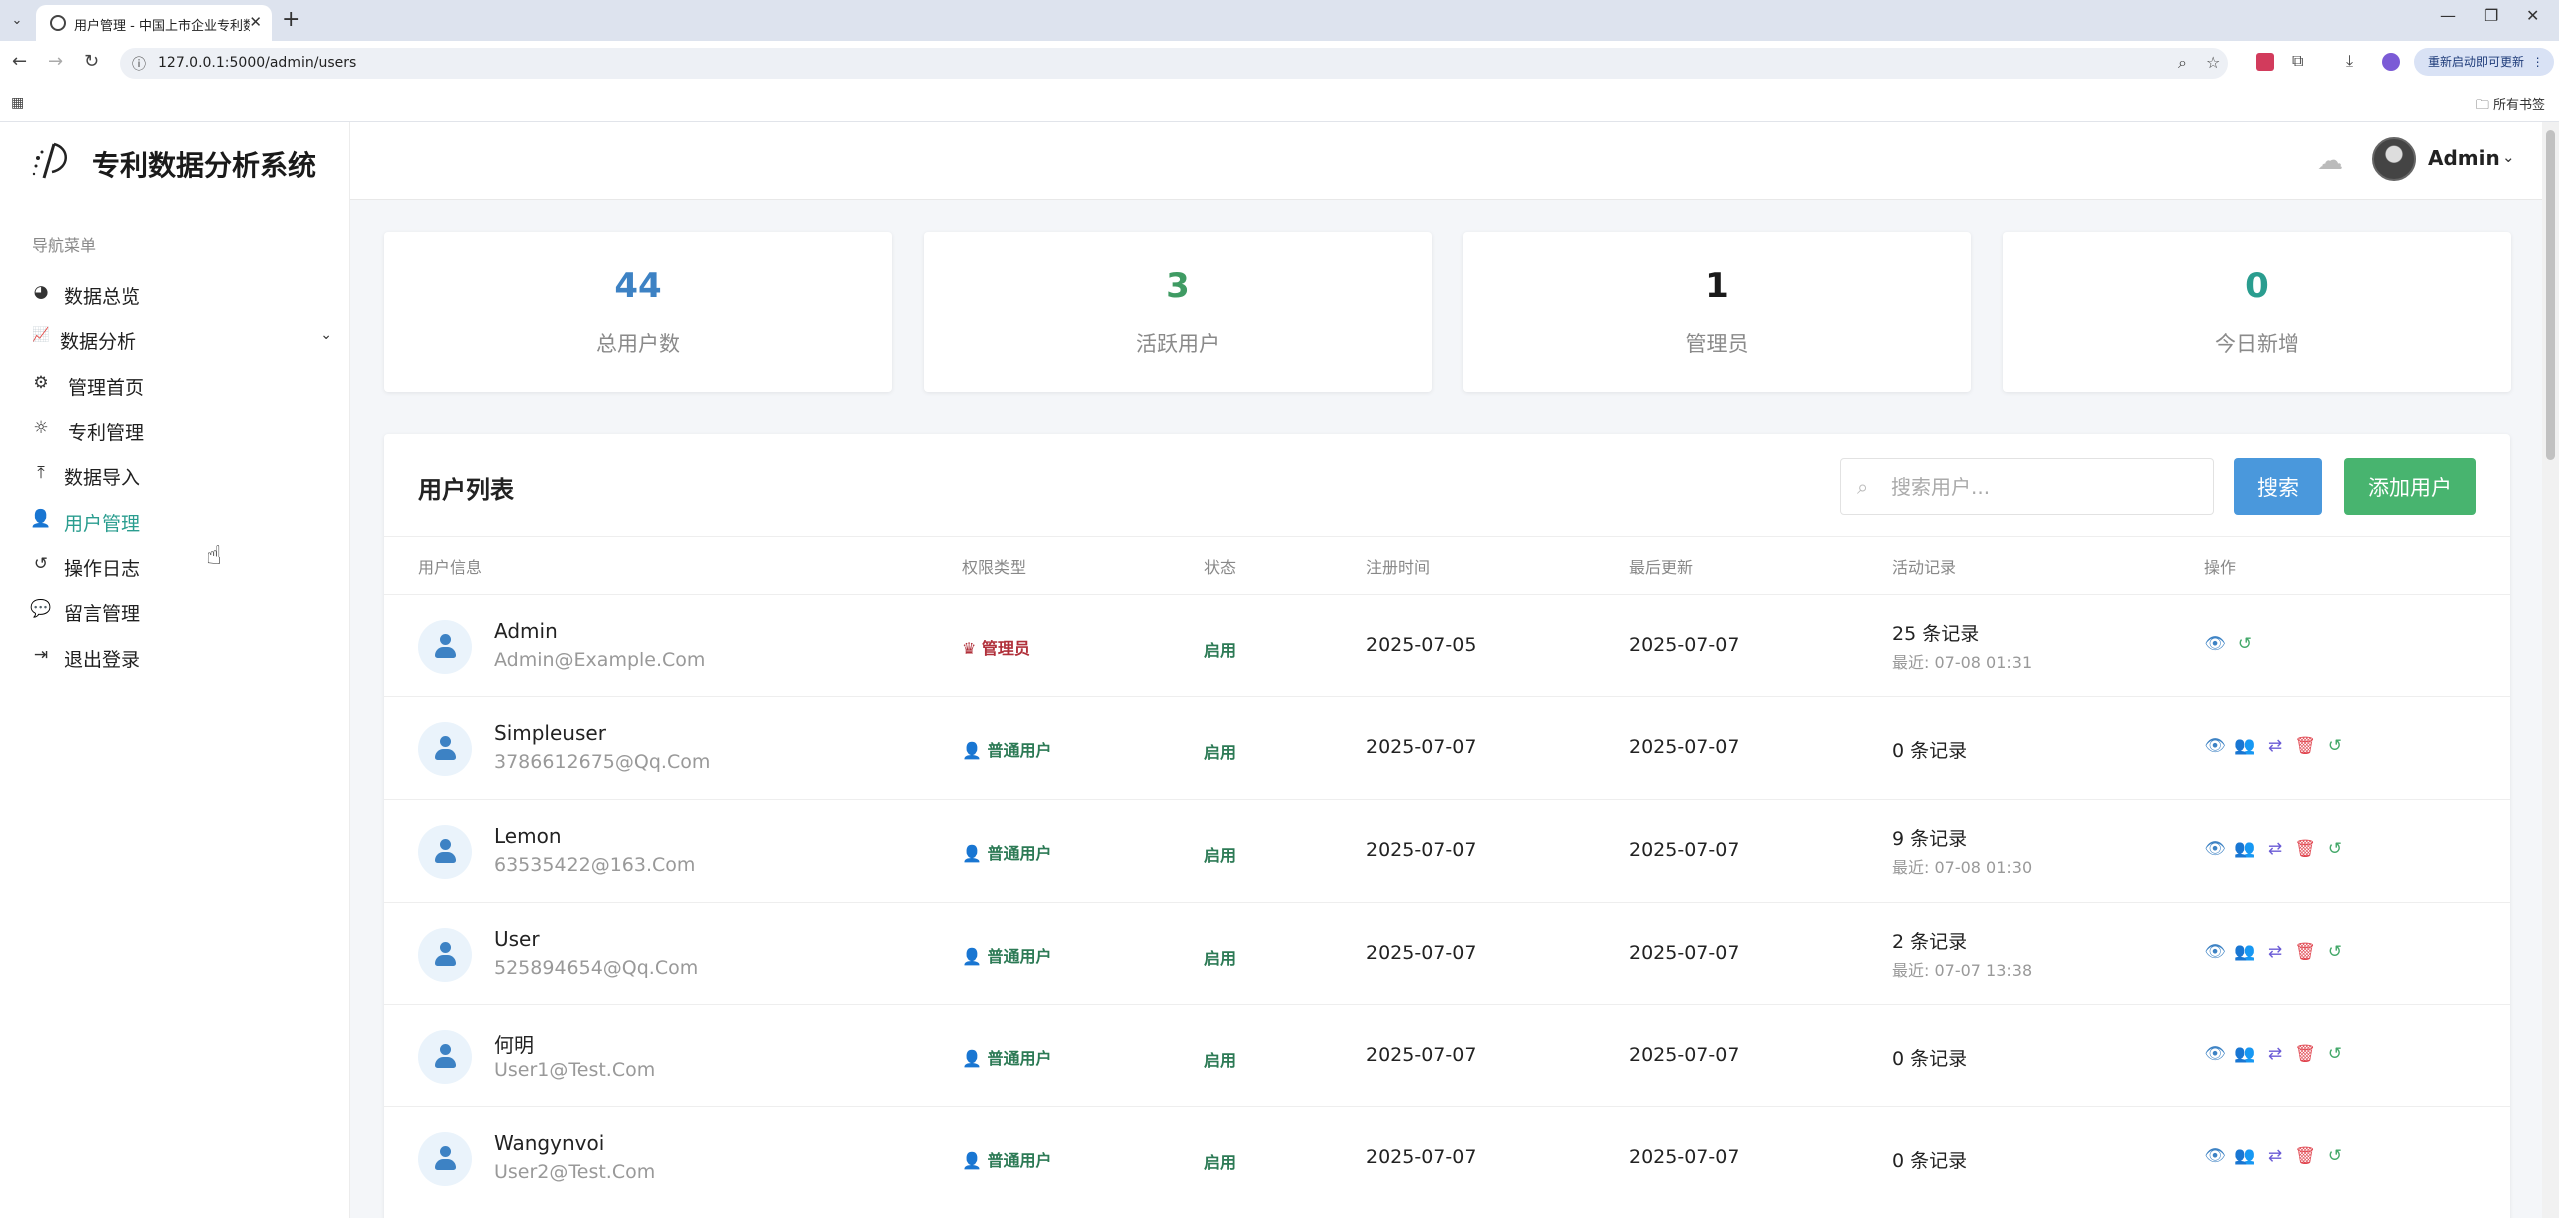 This screenshot has height=1218, width=2559. Describe the element at coordinates (91, 61) in the screenshot. I see `reload-icon: ↻` at that location.